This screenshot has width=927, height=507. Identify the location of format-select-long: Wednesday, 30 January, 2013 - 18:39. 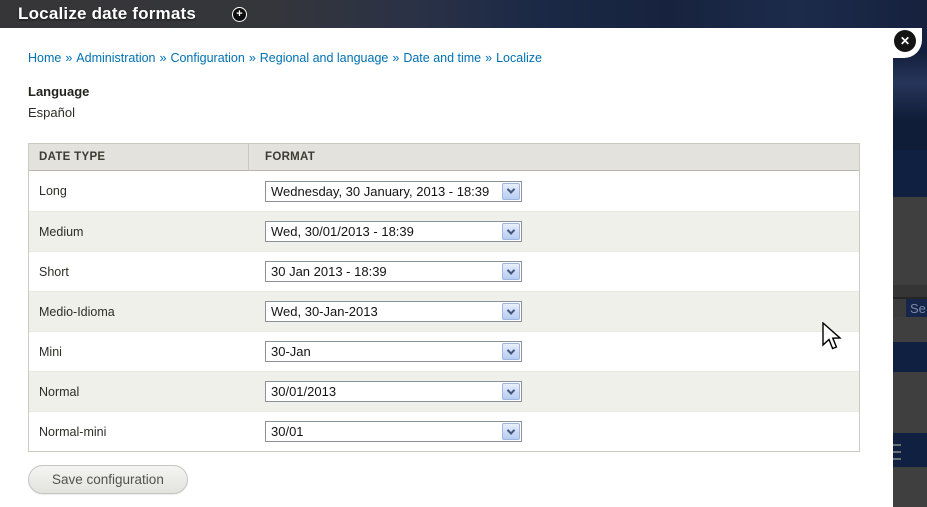
(393, 191).